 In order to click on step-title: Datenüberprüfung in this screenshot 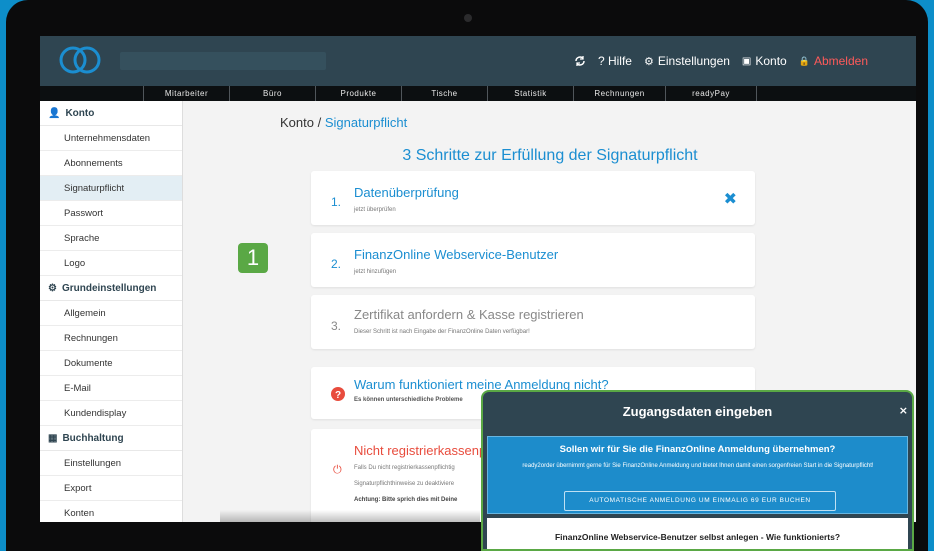, I will do `click(406, 192)`.